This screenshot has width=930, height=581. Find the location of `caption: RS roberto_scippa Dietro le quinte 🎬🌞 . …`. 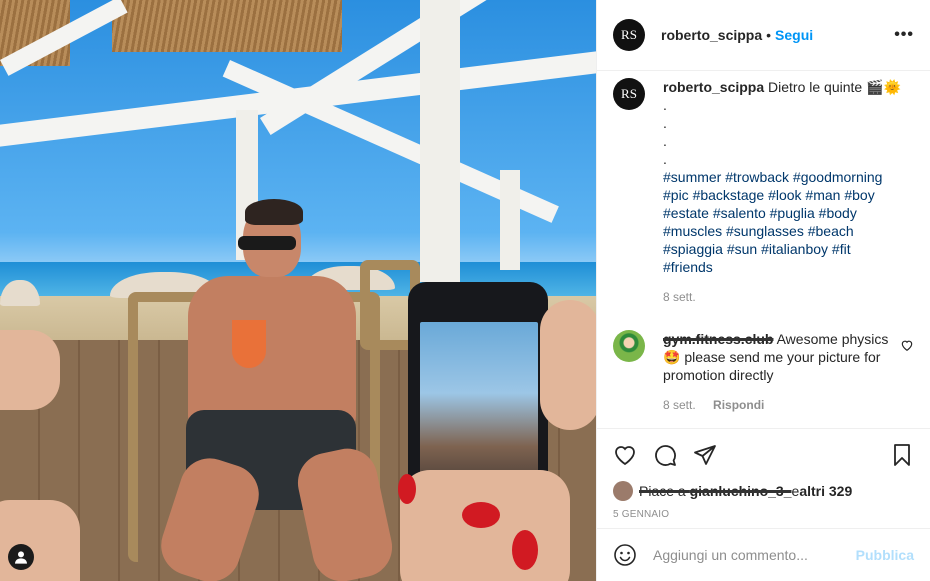

caption: RS roberto_scippa Dietro le quinte 🎬🌞 . … is located at coordinates (763, 192).